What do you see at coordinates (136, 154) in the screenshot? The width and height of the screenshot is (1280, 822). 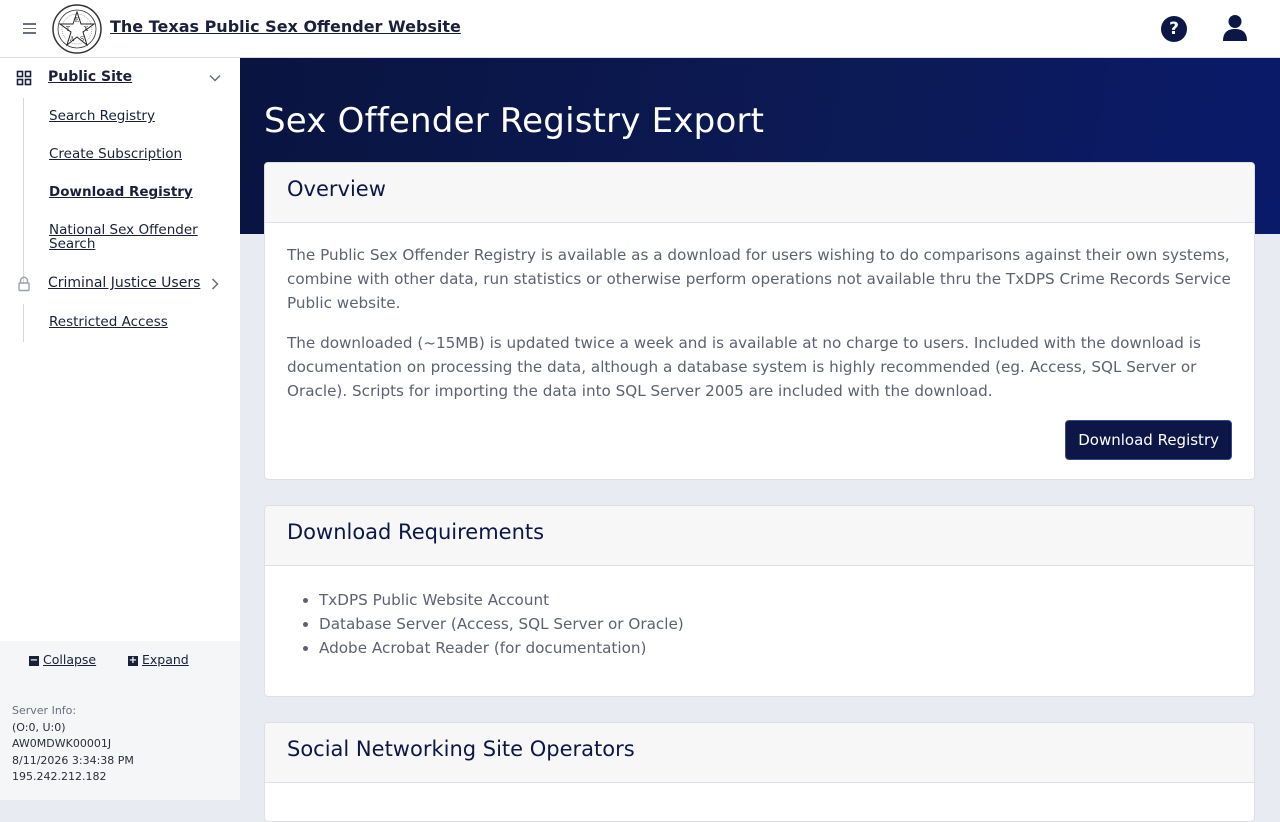 I see `sidebar-item-create-subscription: Create Subscription` at bounding box center [136, 154].